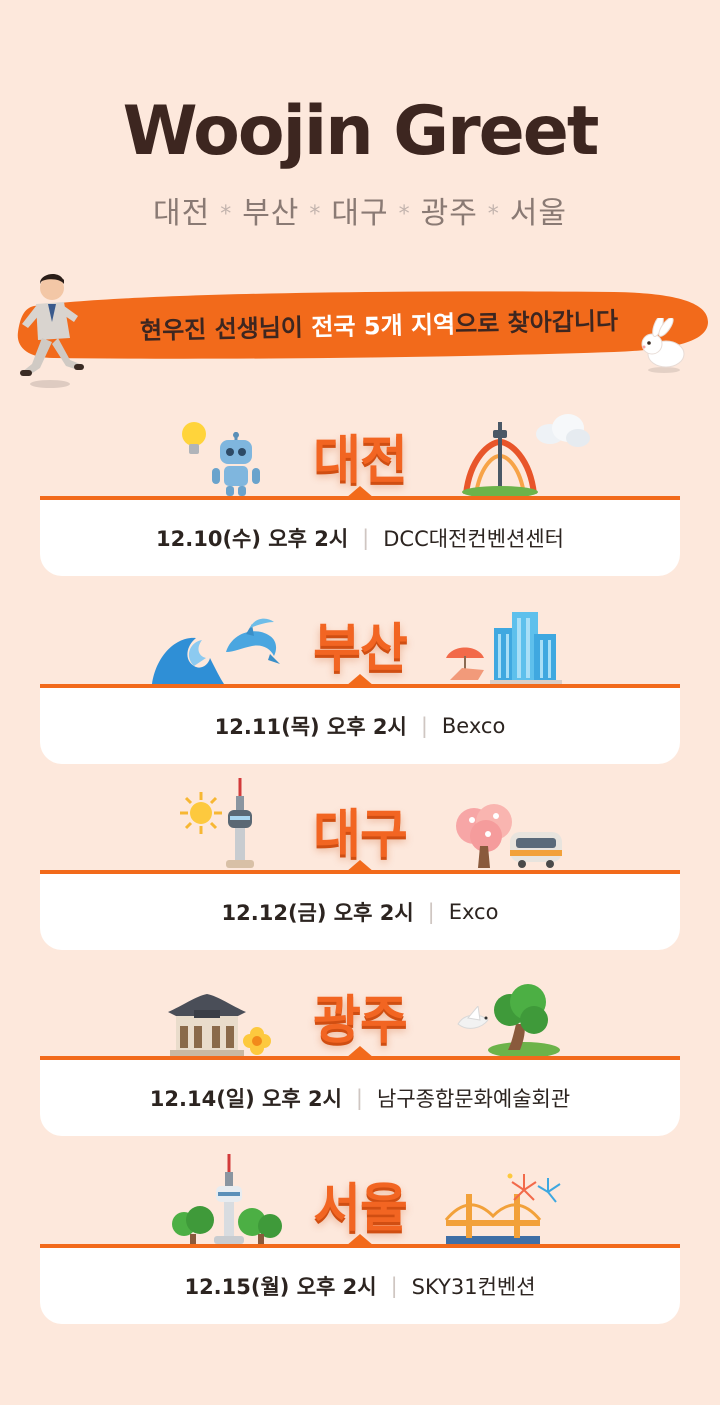 Image resolution: width=720 pixels, height=1405 pixels. I want to click on city-headline: 광주, so click(360, 1021).